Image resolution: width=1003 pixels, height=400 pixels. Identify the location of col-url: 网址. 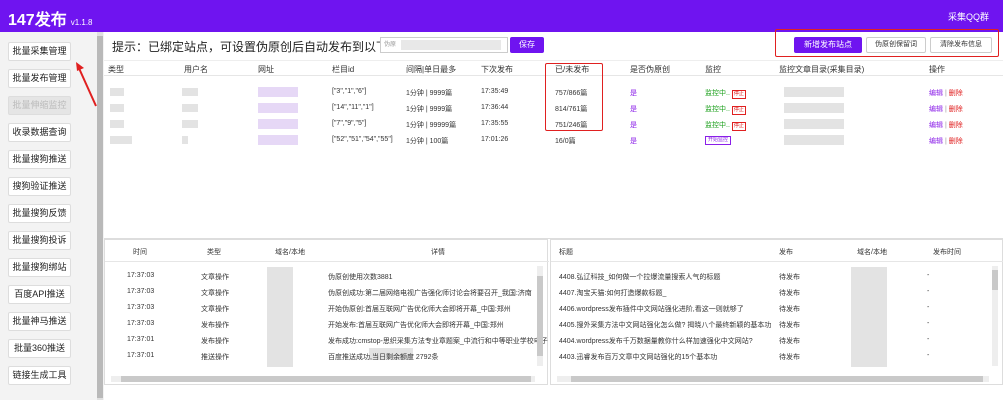
(266, 69).